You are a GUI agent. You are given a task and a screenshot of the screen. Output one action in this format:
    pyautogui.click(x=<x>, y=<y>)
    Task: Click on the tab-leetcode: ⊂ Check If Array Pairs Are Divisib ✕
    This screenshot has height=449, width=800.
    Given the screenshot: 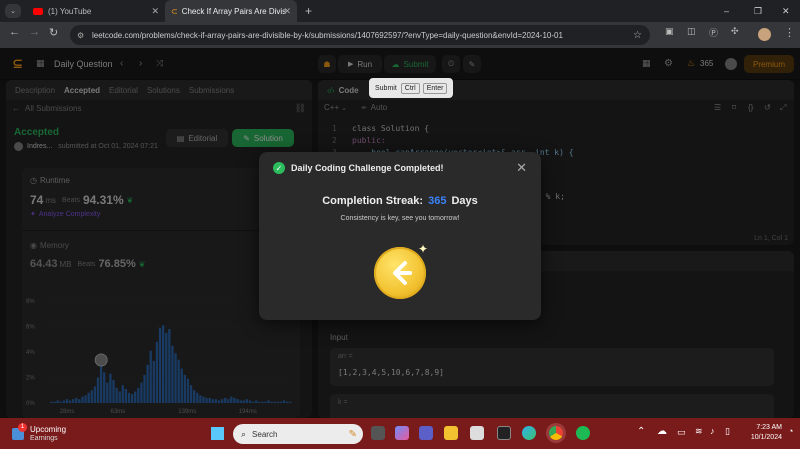 What is the action you would take?
    pyautogui.click(x=231, y=11)
    